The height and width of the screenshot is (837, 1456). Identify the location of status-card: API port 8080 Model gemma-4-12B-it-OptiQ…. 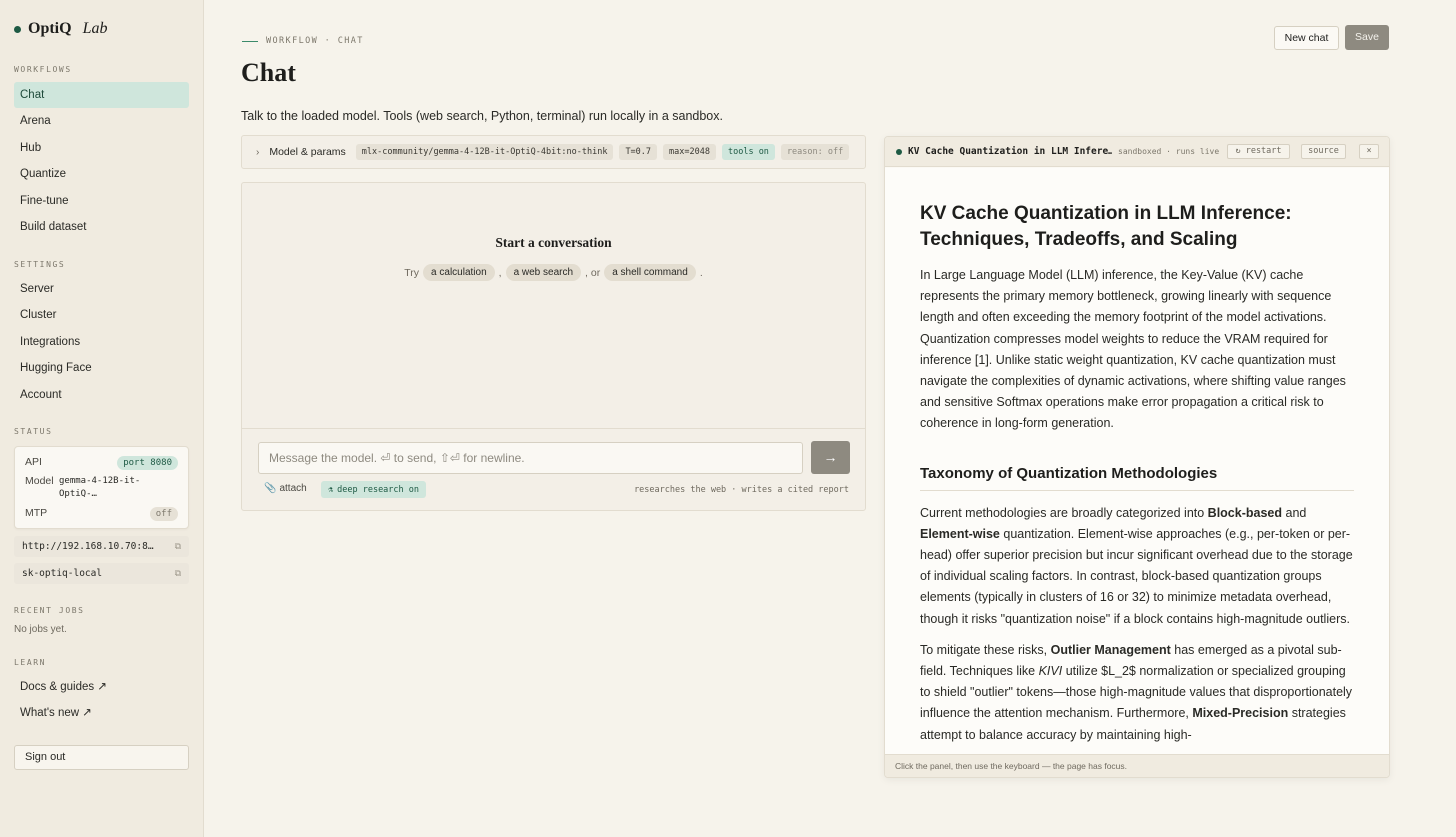
(101, 487).